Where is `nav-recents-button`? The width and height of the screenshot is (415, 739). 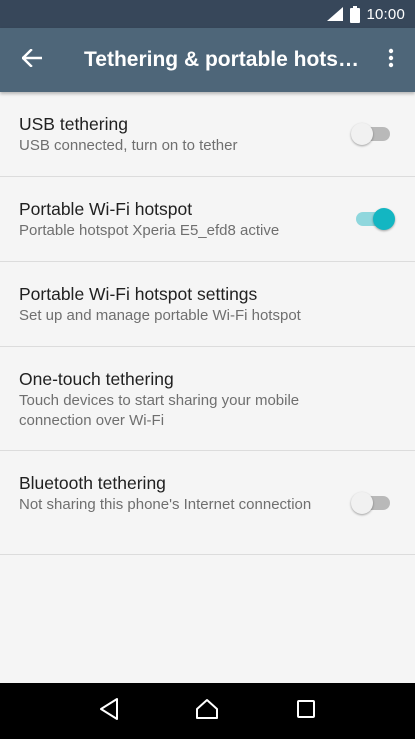
nav-recents-button is located at coordinates (306, 711).